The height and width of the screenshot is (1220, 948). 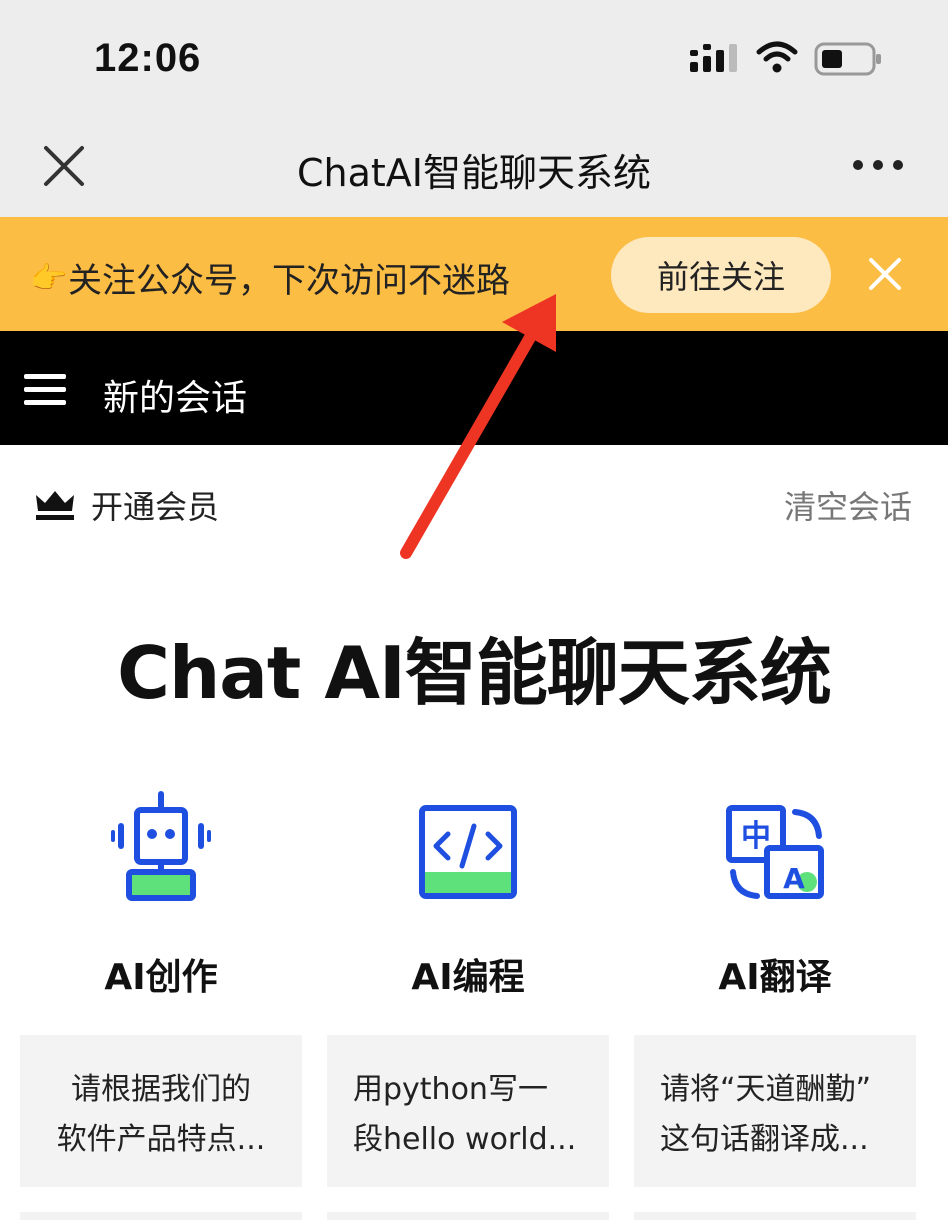 I want to click on conversation-title: 新的会话, so click(x=175, y=398).